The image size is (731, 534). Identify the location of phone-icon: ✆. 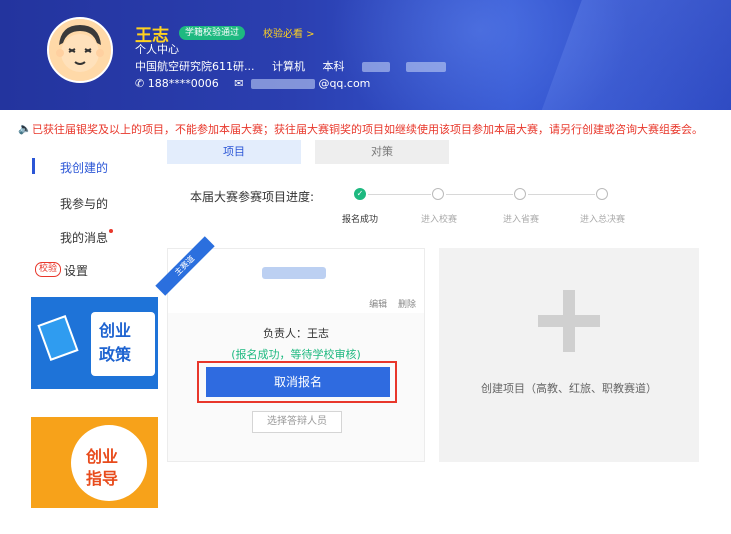
(140, 83).